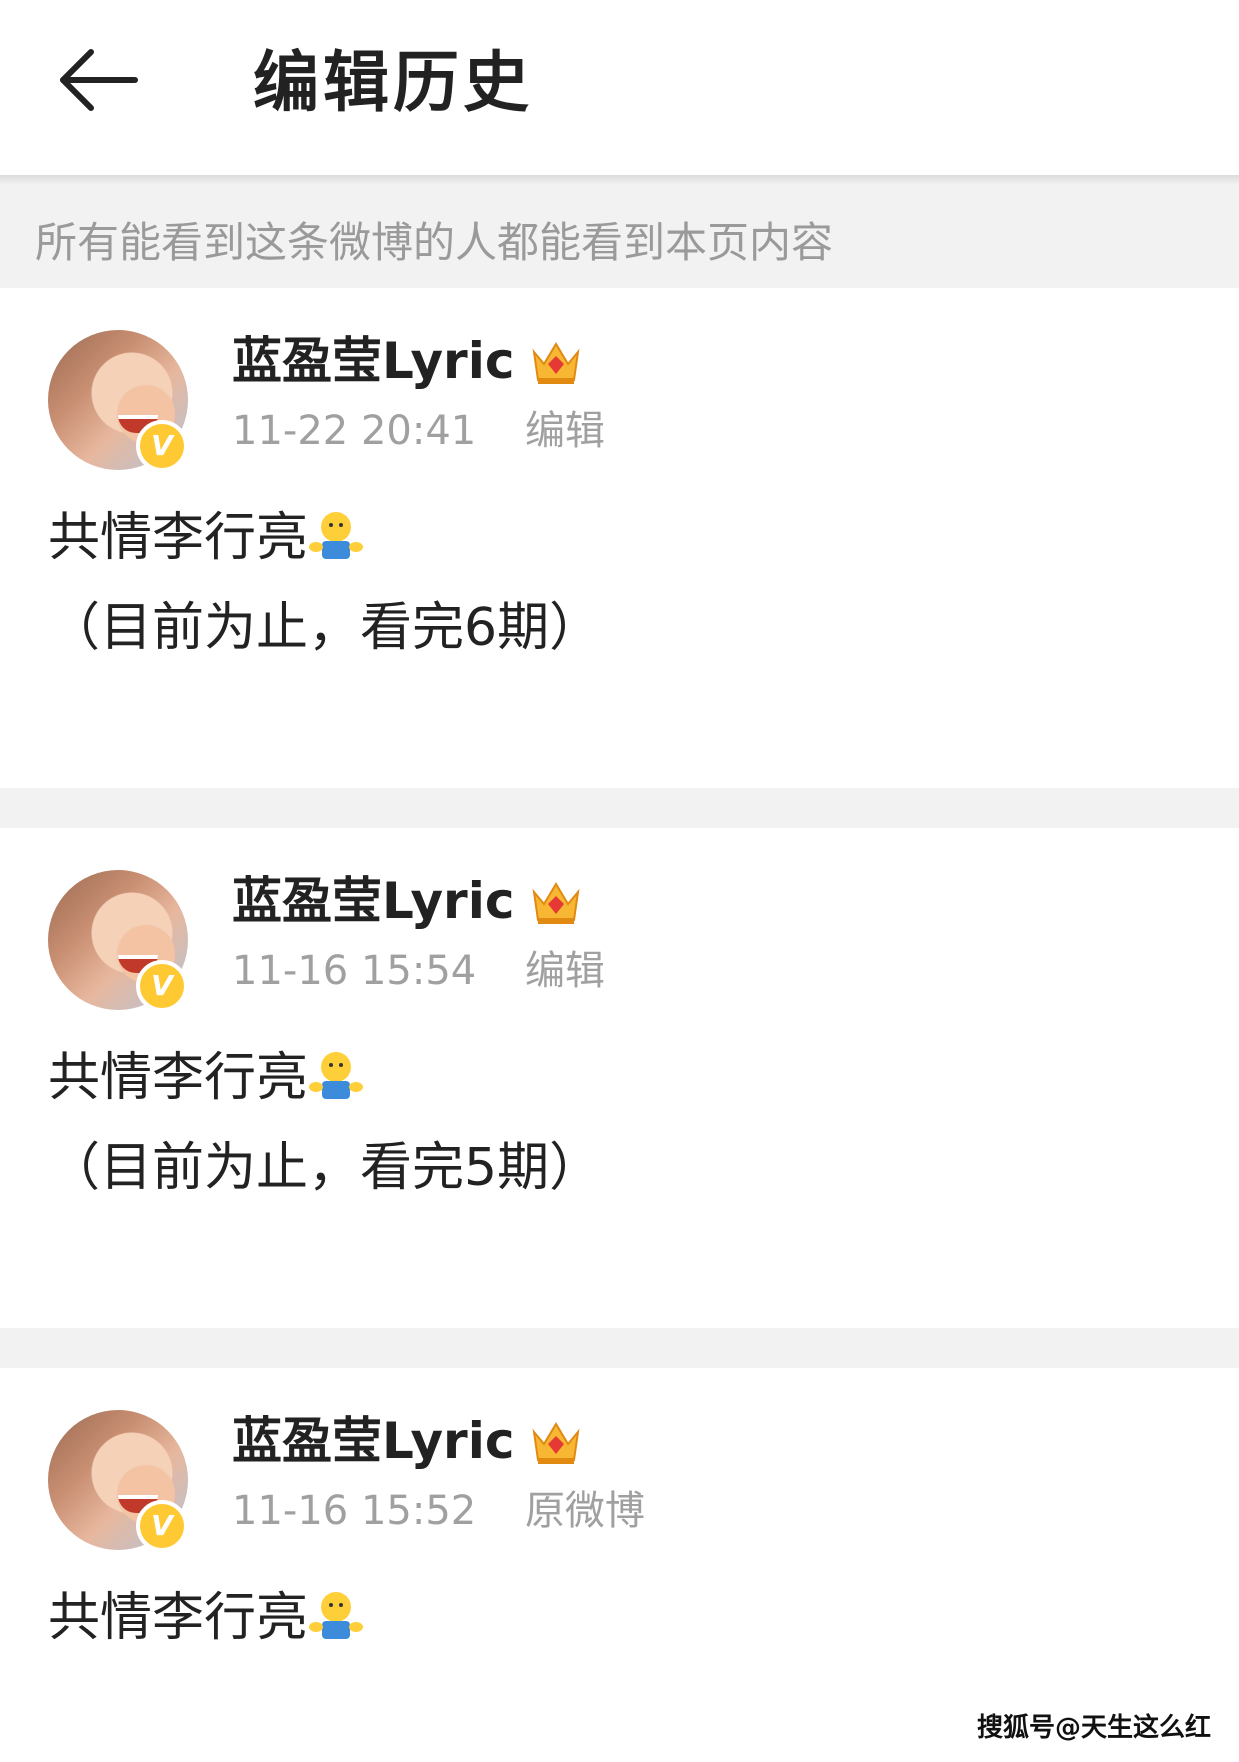 Image resolution: width=1239 pixels, height=1762 pixels. Describe the element at coordinates (354, 431) in the screenshot. I see `post-time: 11-22 20:41` at that location.